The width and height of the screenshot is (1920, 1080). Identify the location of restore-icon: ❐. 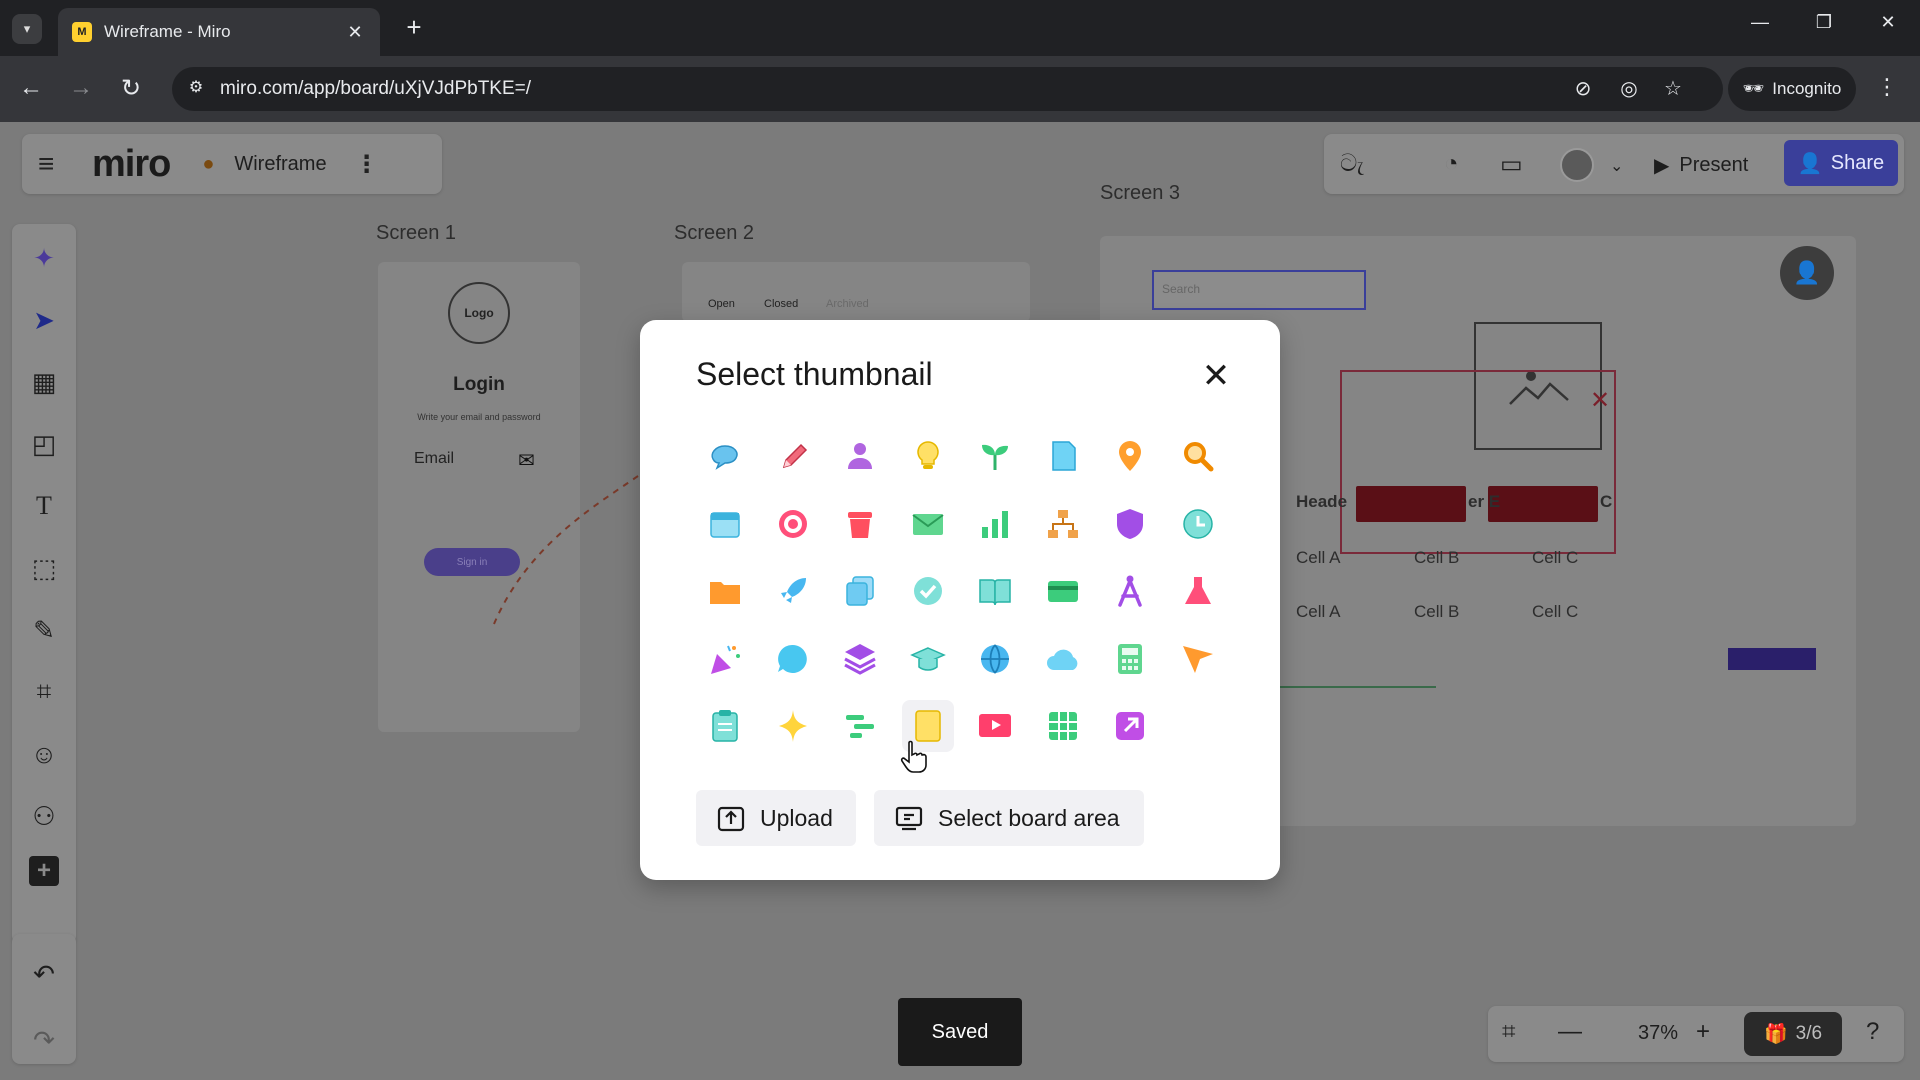
(1824, 22).